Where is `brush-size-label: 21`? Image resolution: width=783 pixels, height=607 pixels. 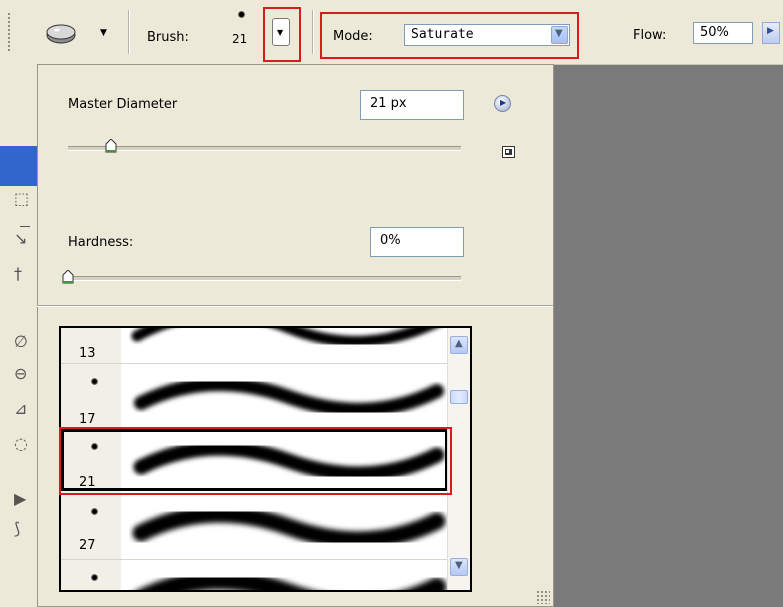 brush-size-label: 21 is located at coordinates (240, 39).